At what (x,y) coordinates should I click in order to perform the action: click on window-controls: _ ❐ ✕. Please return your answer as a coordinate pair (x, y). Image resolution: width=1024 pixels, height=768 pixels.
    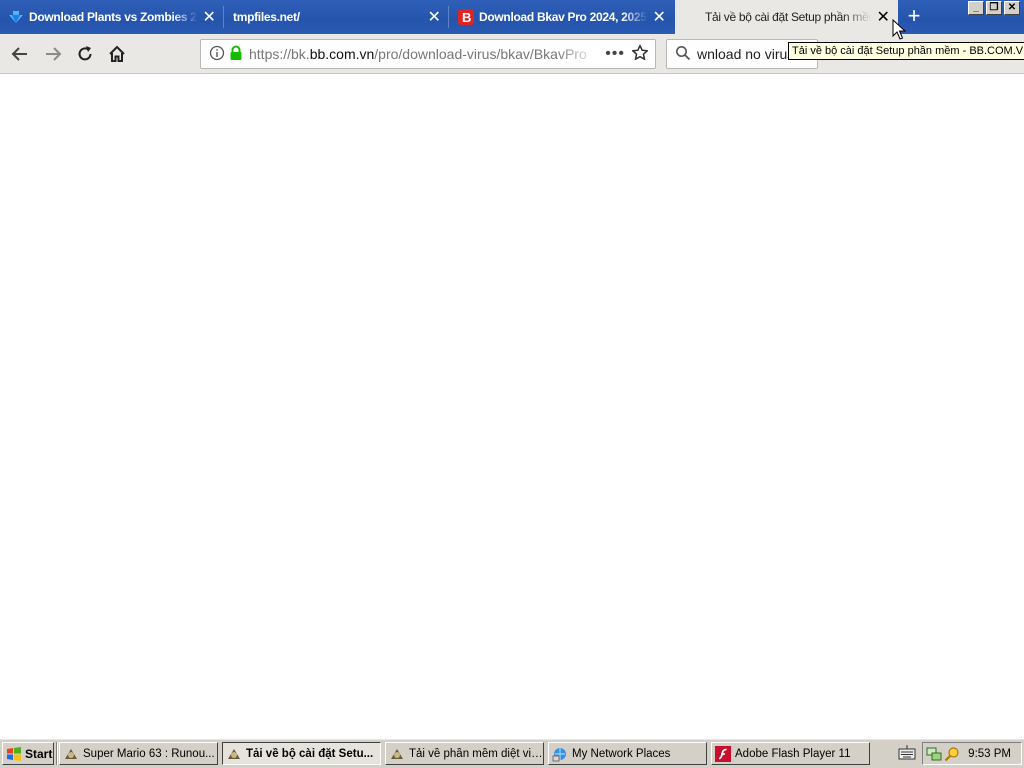
    Looking at the image, I should click on (994, 8).